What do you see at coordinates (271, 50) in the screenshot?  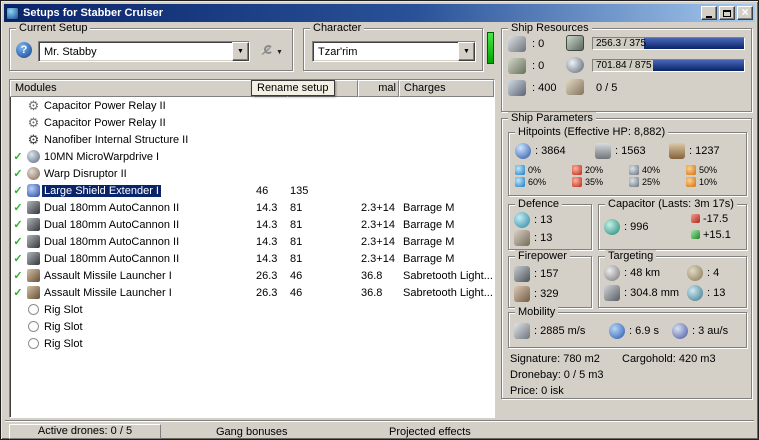 I see `setup-tools-button` at bounding box center [271, 50].